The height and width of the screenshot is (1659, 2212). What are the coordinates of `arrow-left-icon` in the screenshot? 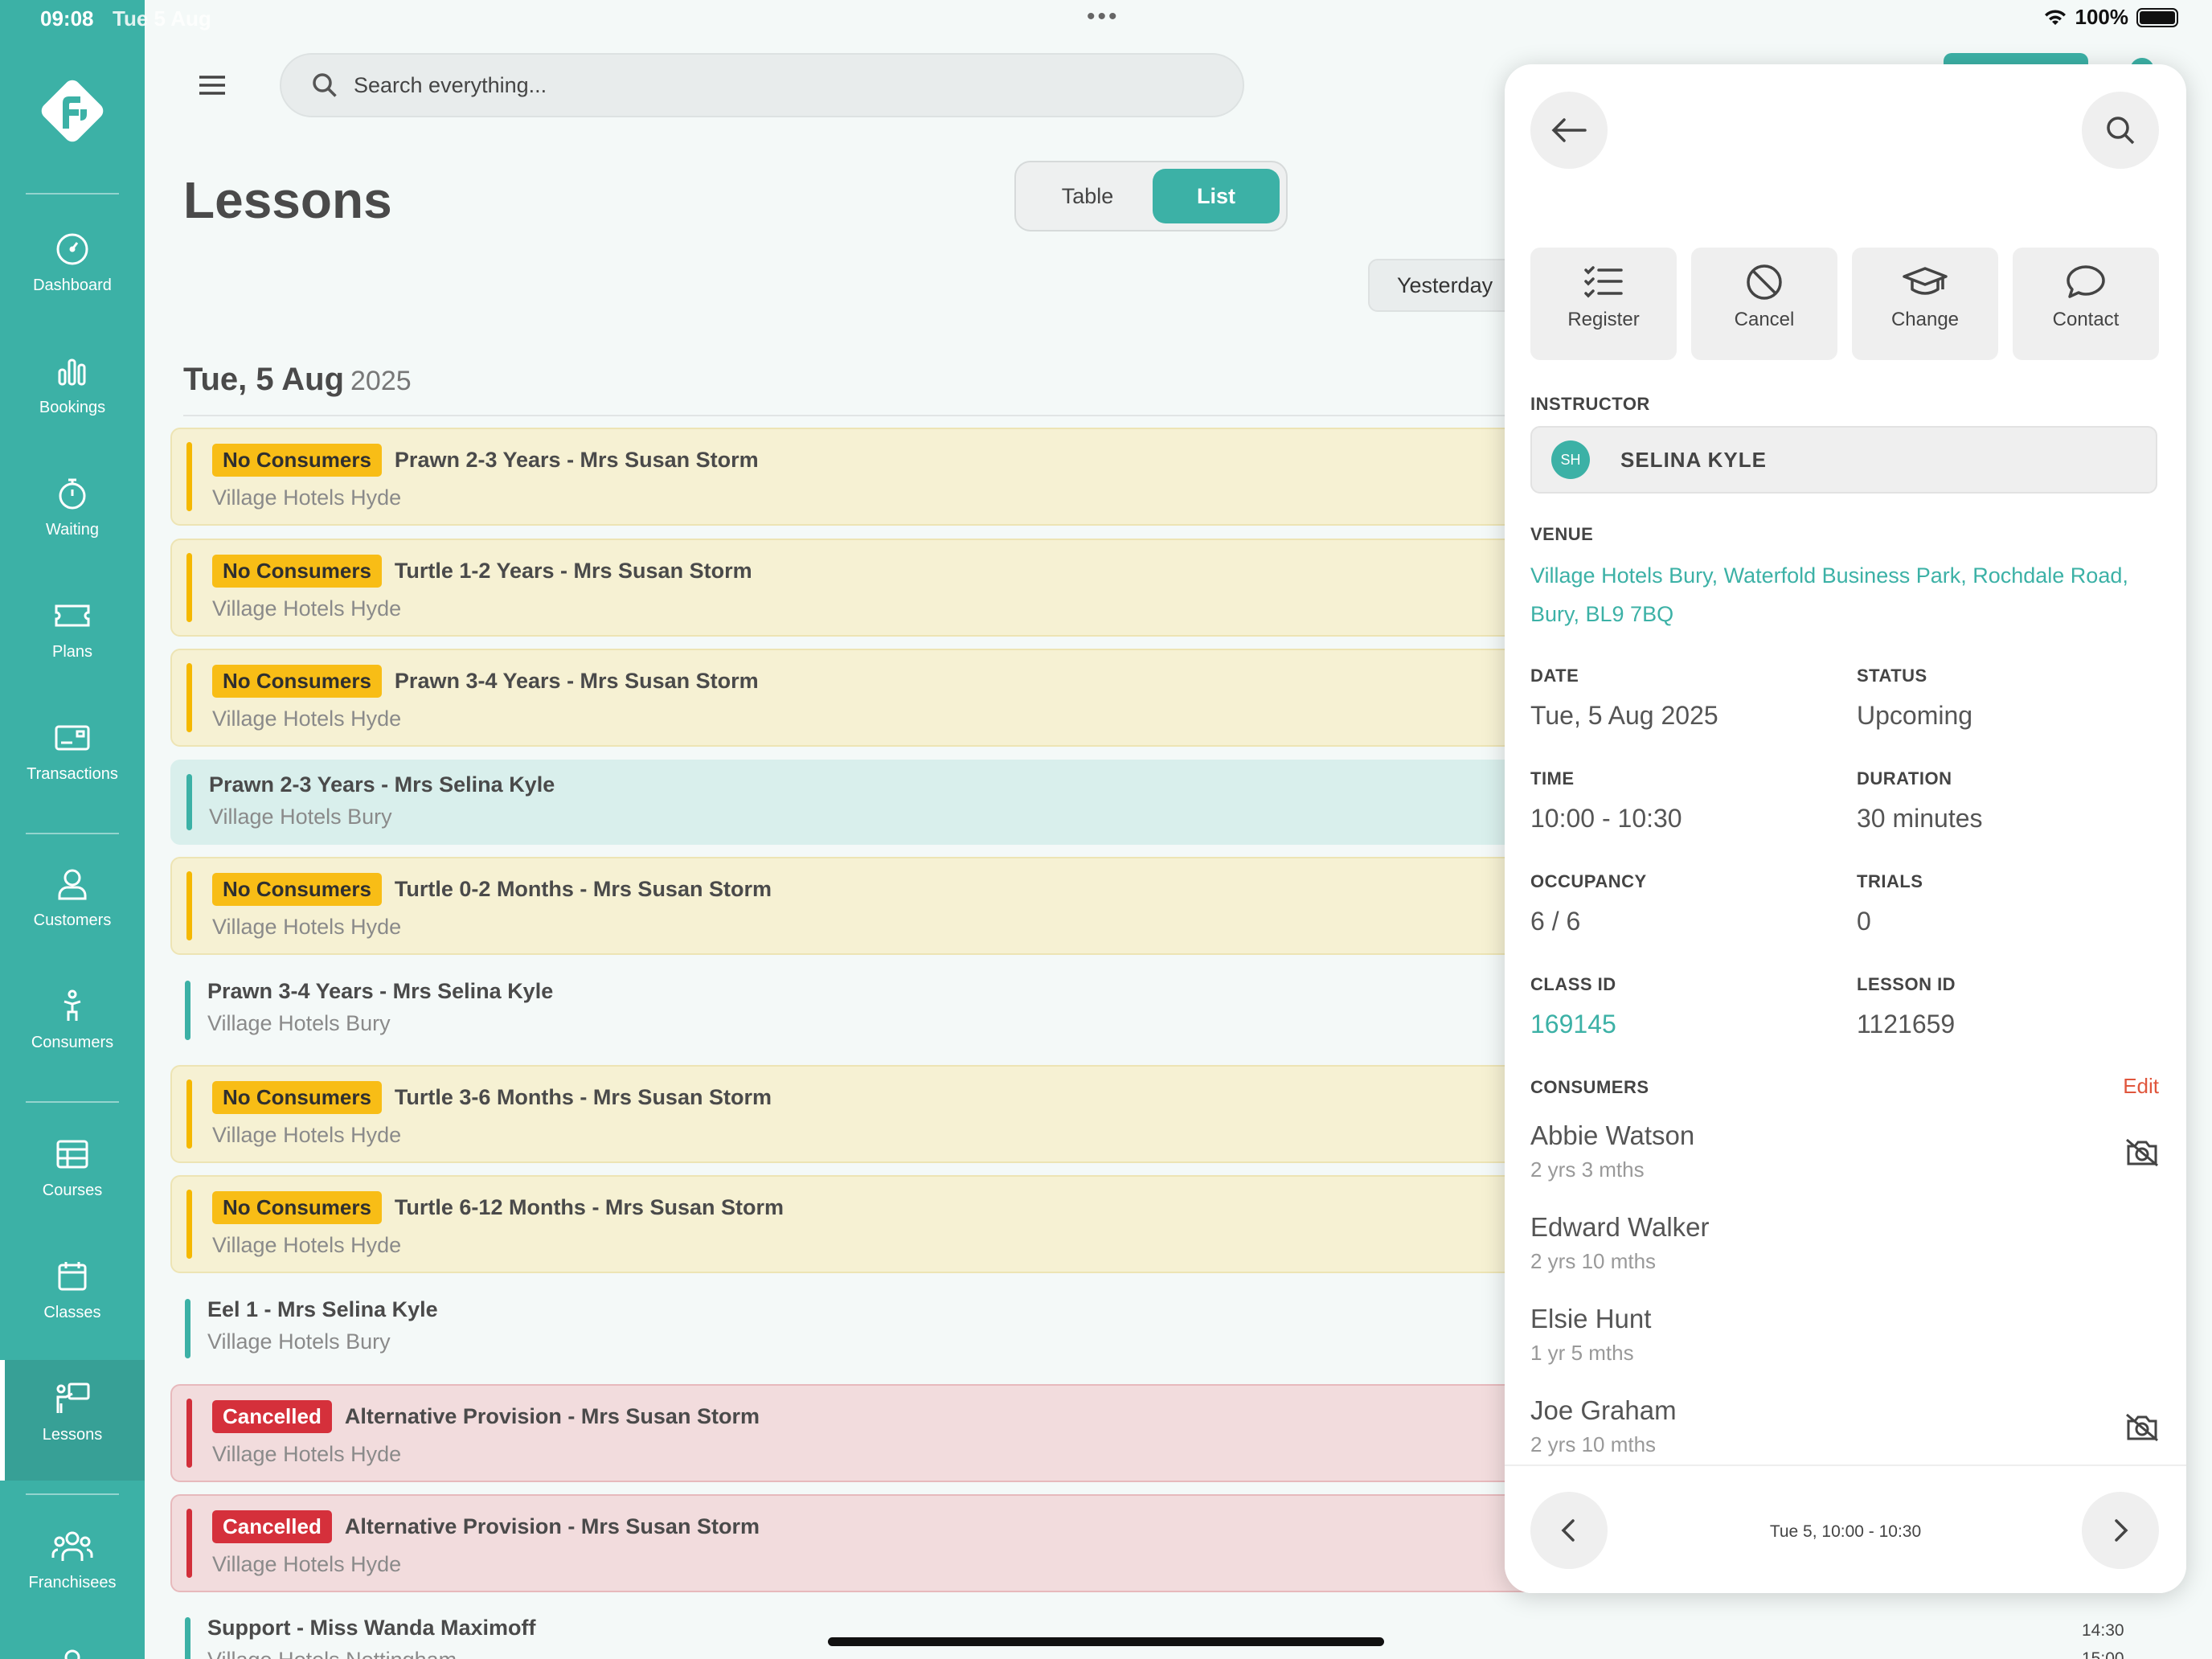 It's located at (1569, 130).